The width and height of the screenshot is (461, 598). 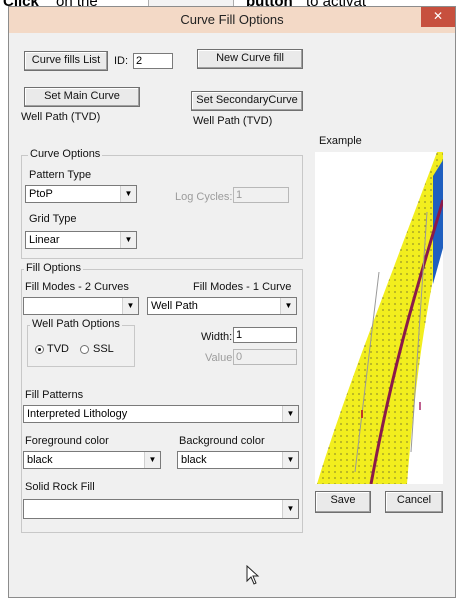 What do you see at coordinates (153, 61) in the screenshot?
I see `id-field: 2` at bounding box center [153, 61].